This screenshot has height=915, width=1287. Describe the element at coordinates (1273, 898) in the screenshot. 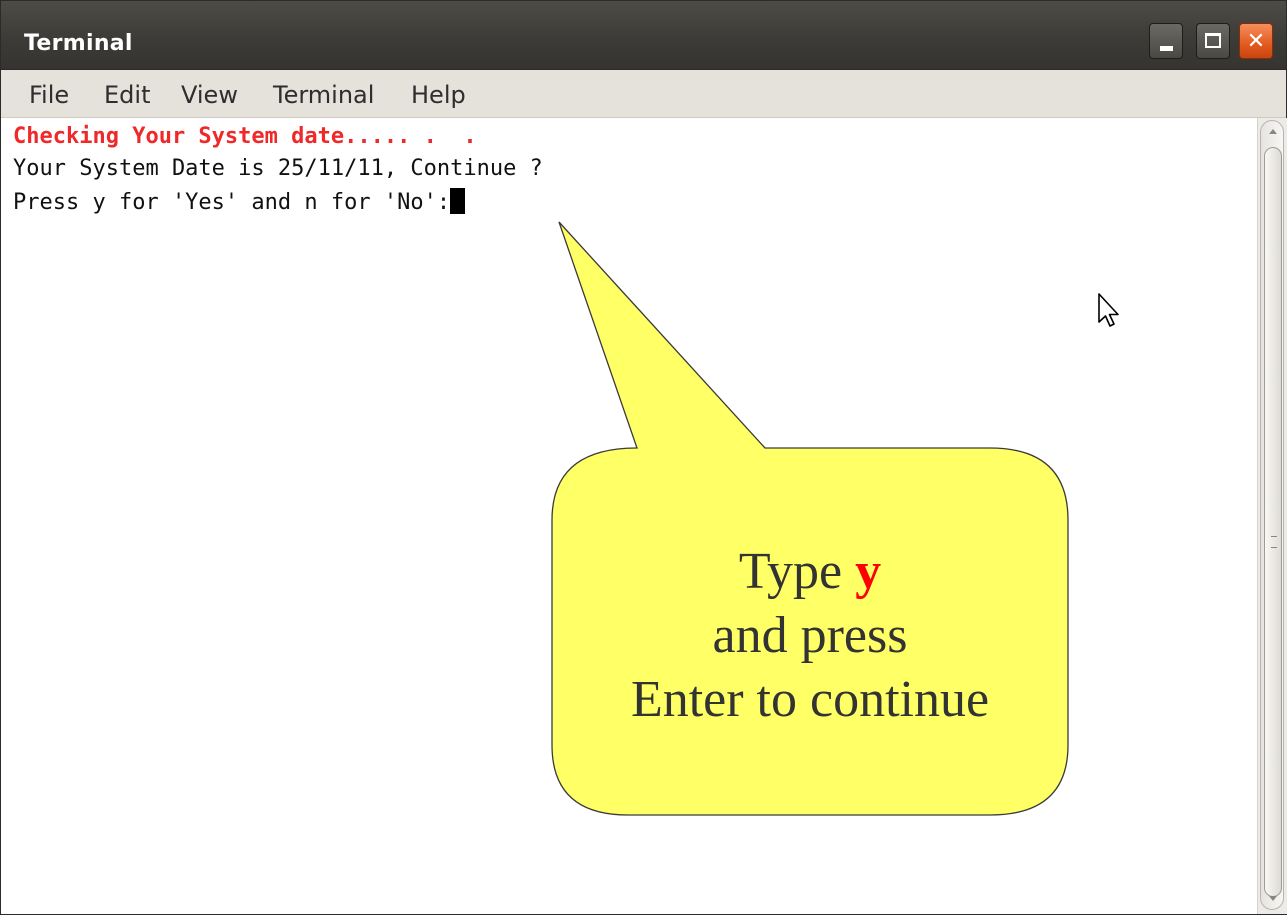

I see `scroll-down-icon` at that location.